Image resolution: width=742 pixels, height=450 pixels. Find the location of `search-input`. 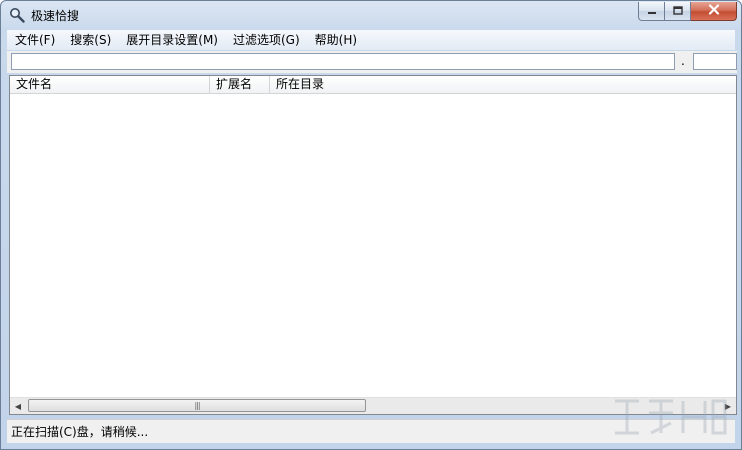

search-input is located at coordinates (343, 61).